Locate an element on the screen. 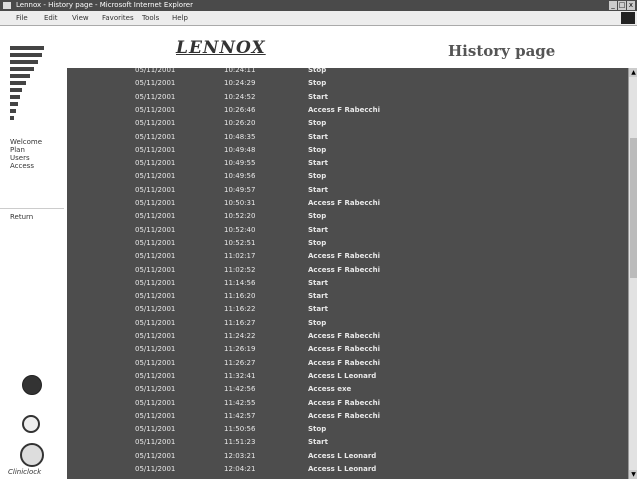 Image resolution: width=637 pixels, height=479 pixels. row-time: 12:03:21 is located at coordinates (240, 455).